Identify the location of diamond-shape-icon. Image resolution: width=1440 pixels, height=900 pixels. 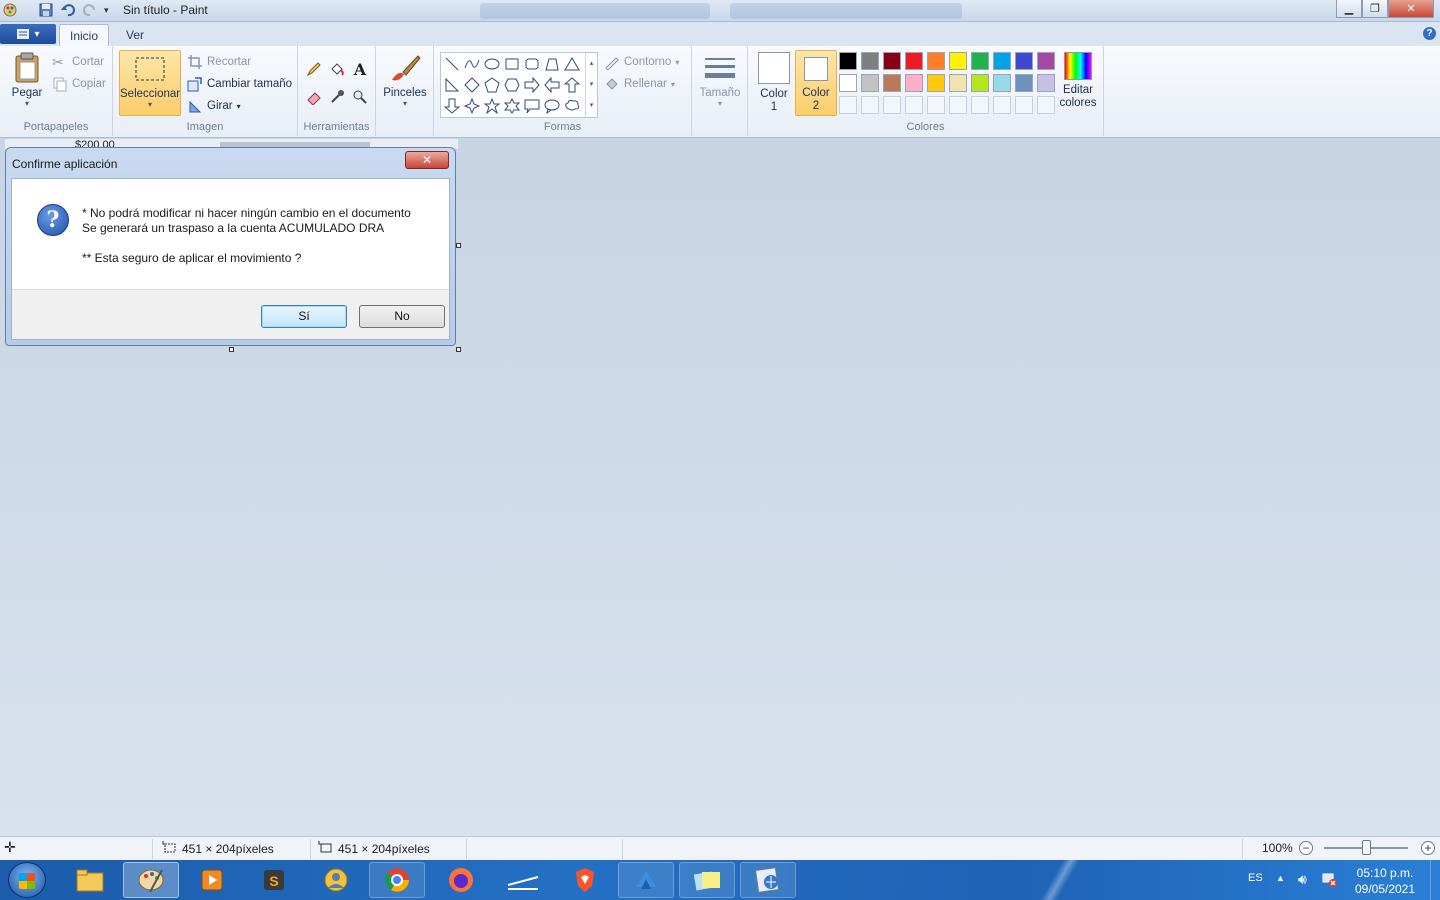
(472, 85).